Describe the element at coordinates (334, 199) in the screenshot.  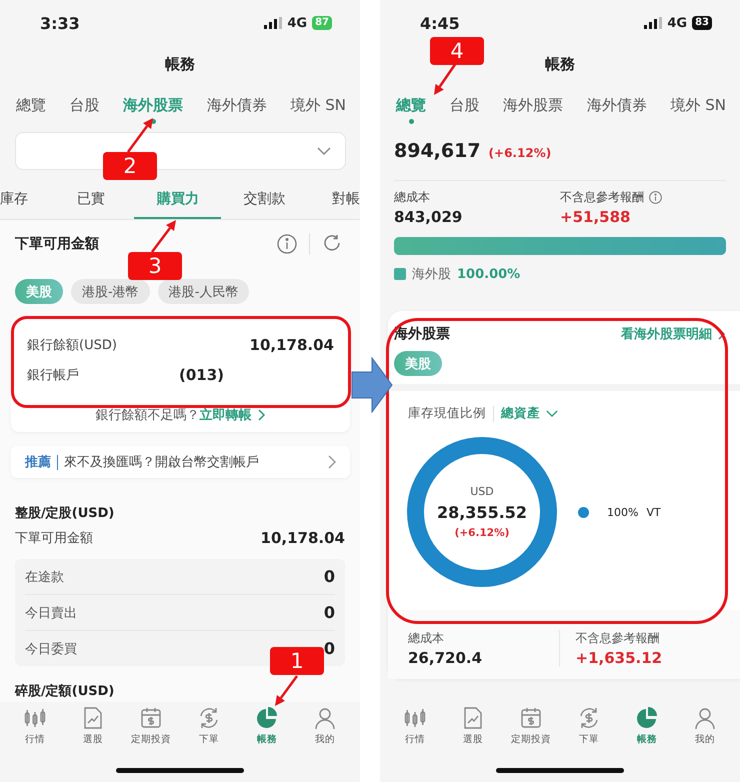
I see `sub-tab: 對帳` at that location.